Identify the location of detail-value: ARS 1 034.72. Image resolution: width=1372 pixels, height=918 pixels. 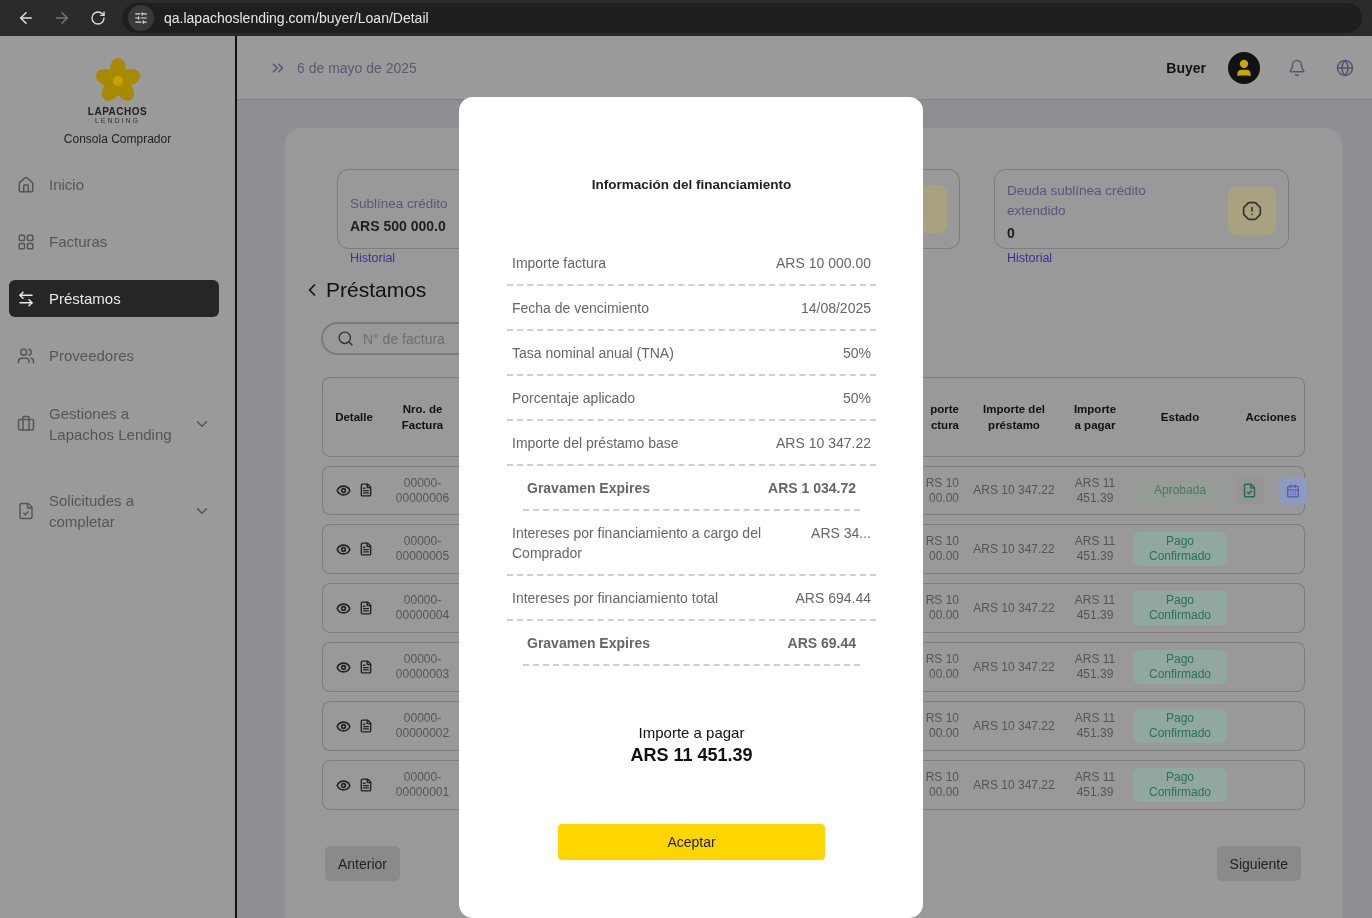
(812, 488).